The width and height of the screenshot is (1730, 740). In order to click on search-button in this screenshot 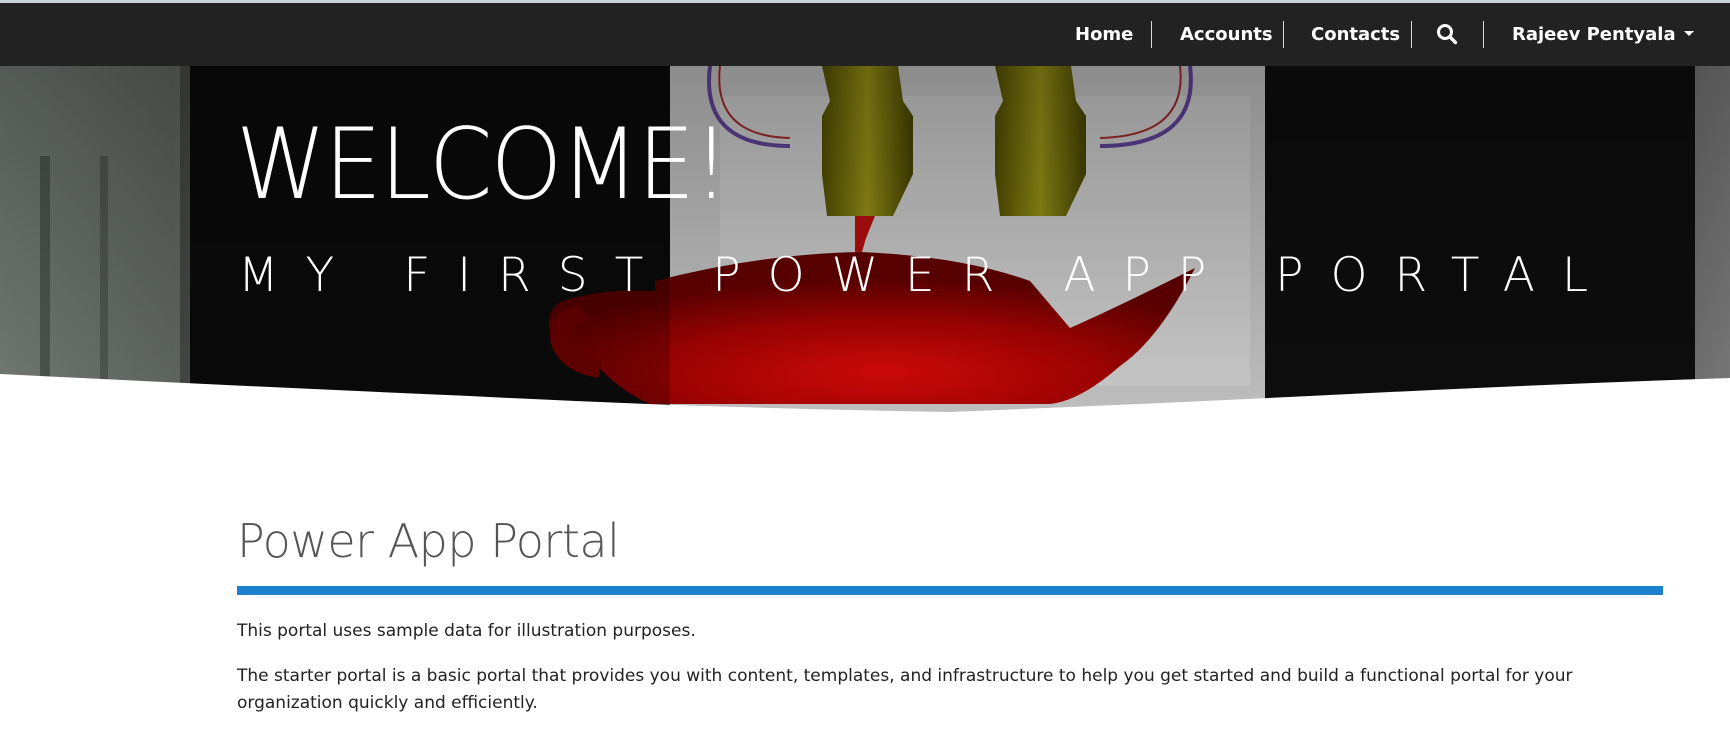, I will do `click(1448, 35)`.